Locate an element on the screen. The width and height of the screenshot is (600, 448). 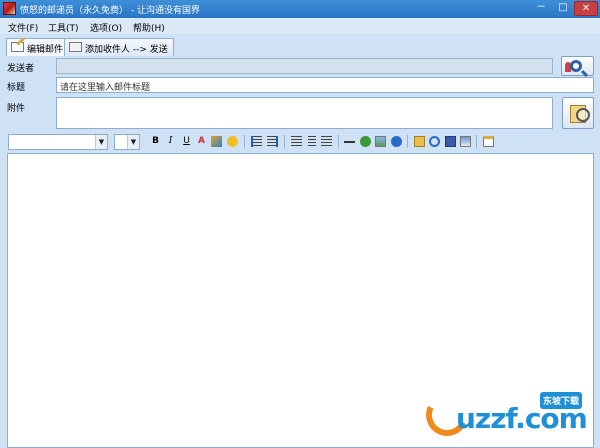
tab-add-recipients-label: 添加收件人 --> 发送 is located at coordinates (126, 50).